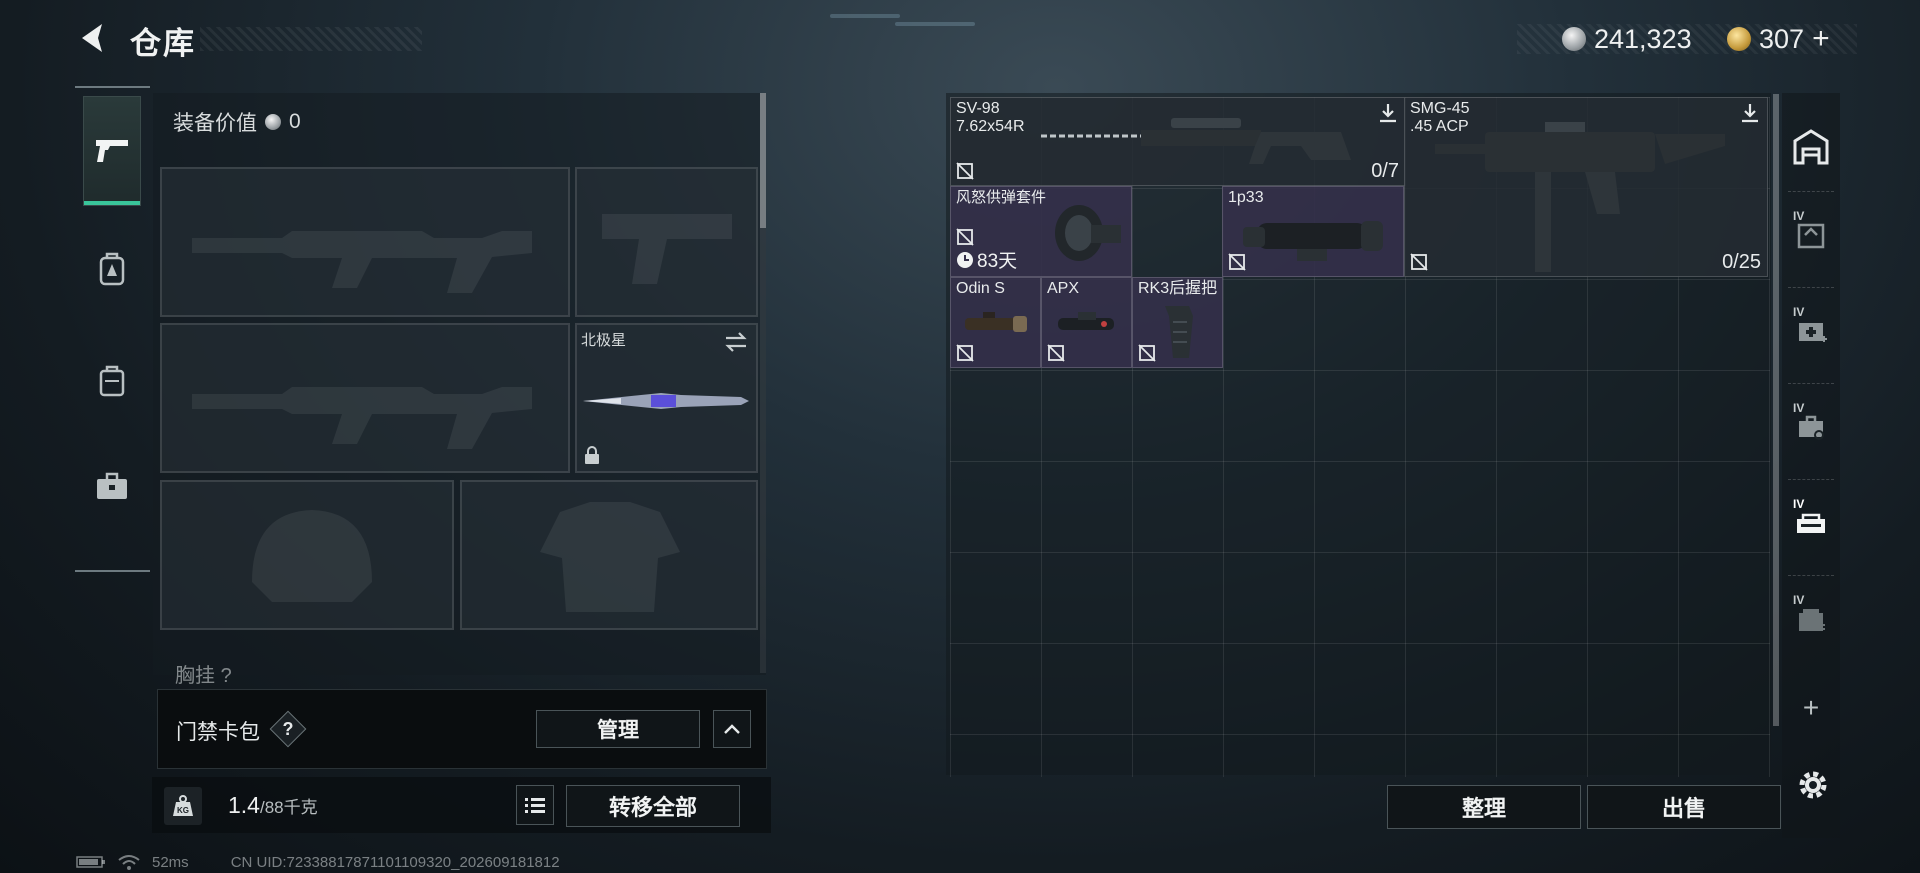 The height and width of the screenshot is (873, 1920). I want to click on flashlight-icon, so click(996, 322).